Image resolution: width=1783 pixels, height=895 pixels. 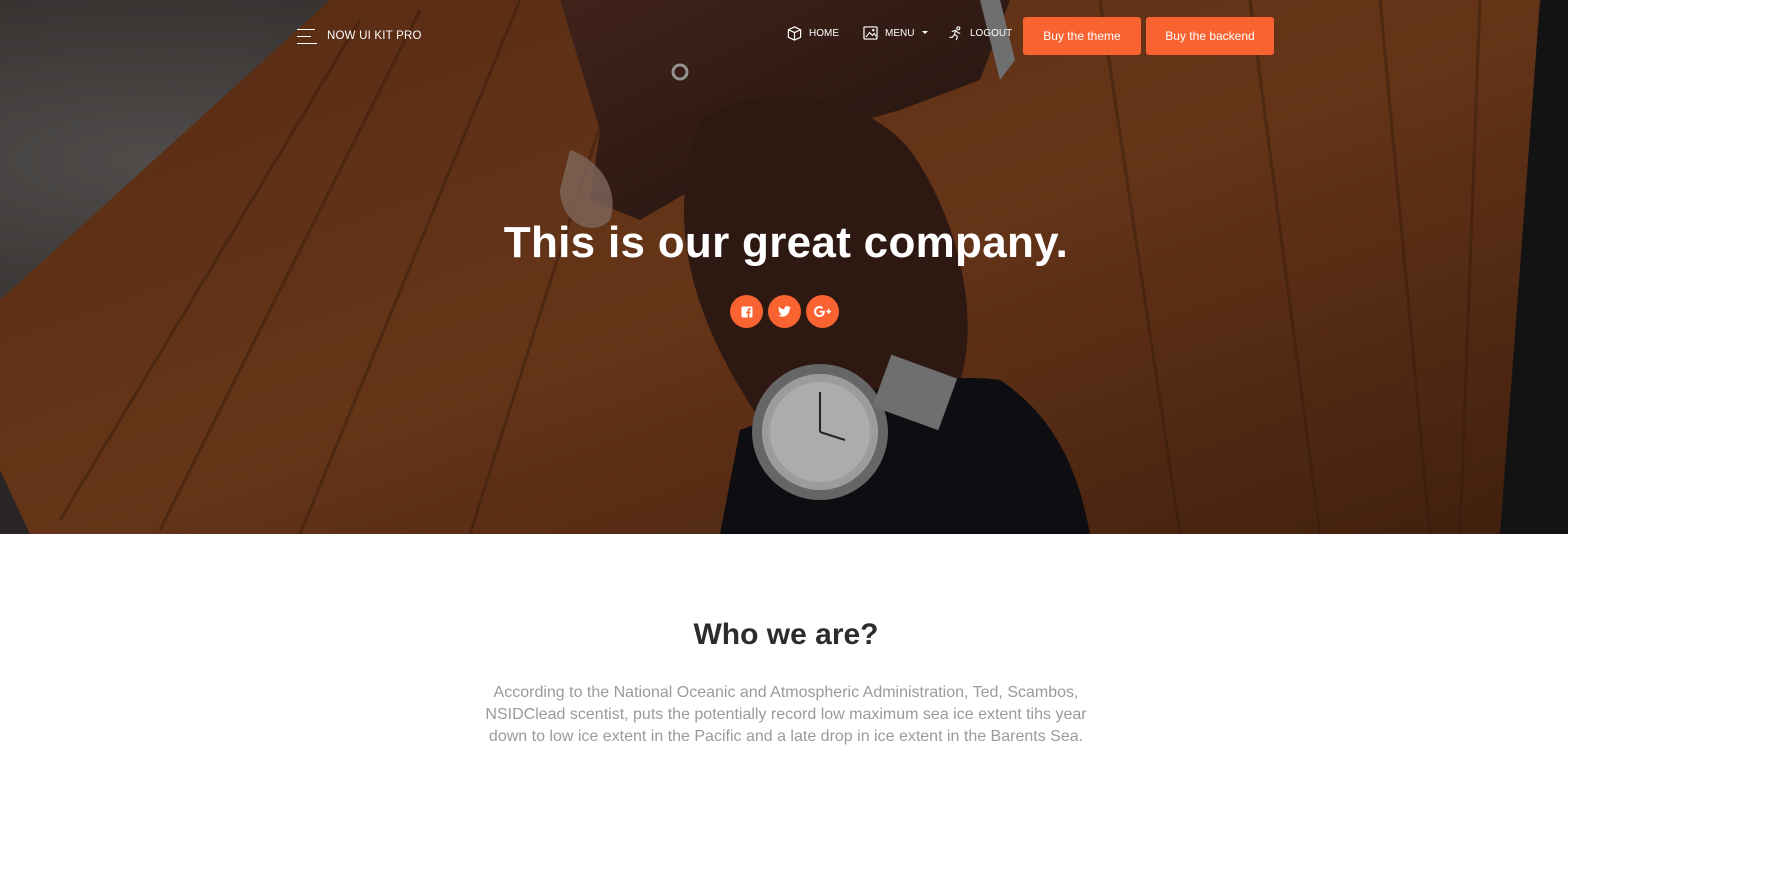 I want to click on nav-item-label: HOME, so click(x=824, y=33).